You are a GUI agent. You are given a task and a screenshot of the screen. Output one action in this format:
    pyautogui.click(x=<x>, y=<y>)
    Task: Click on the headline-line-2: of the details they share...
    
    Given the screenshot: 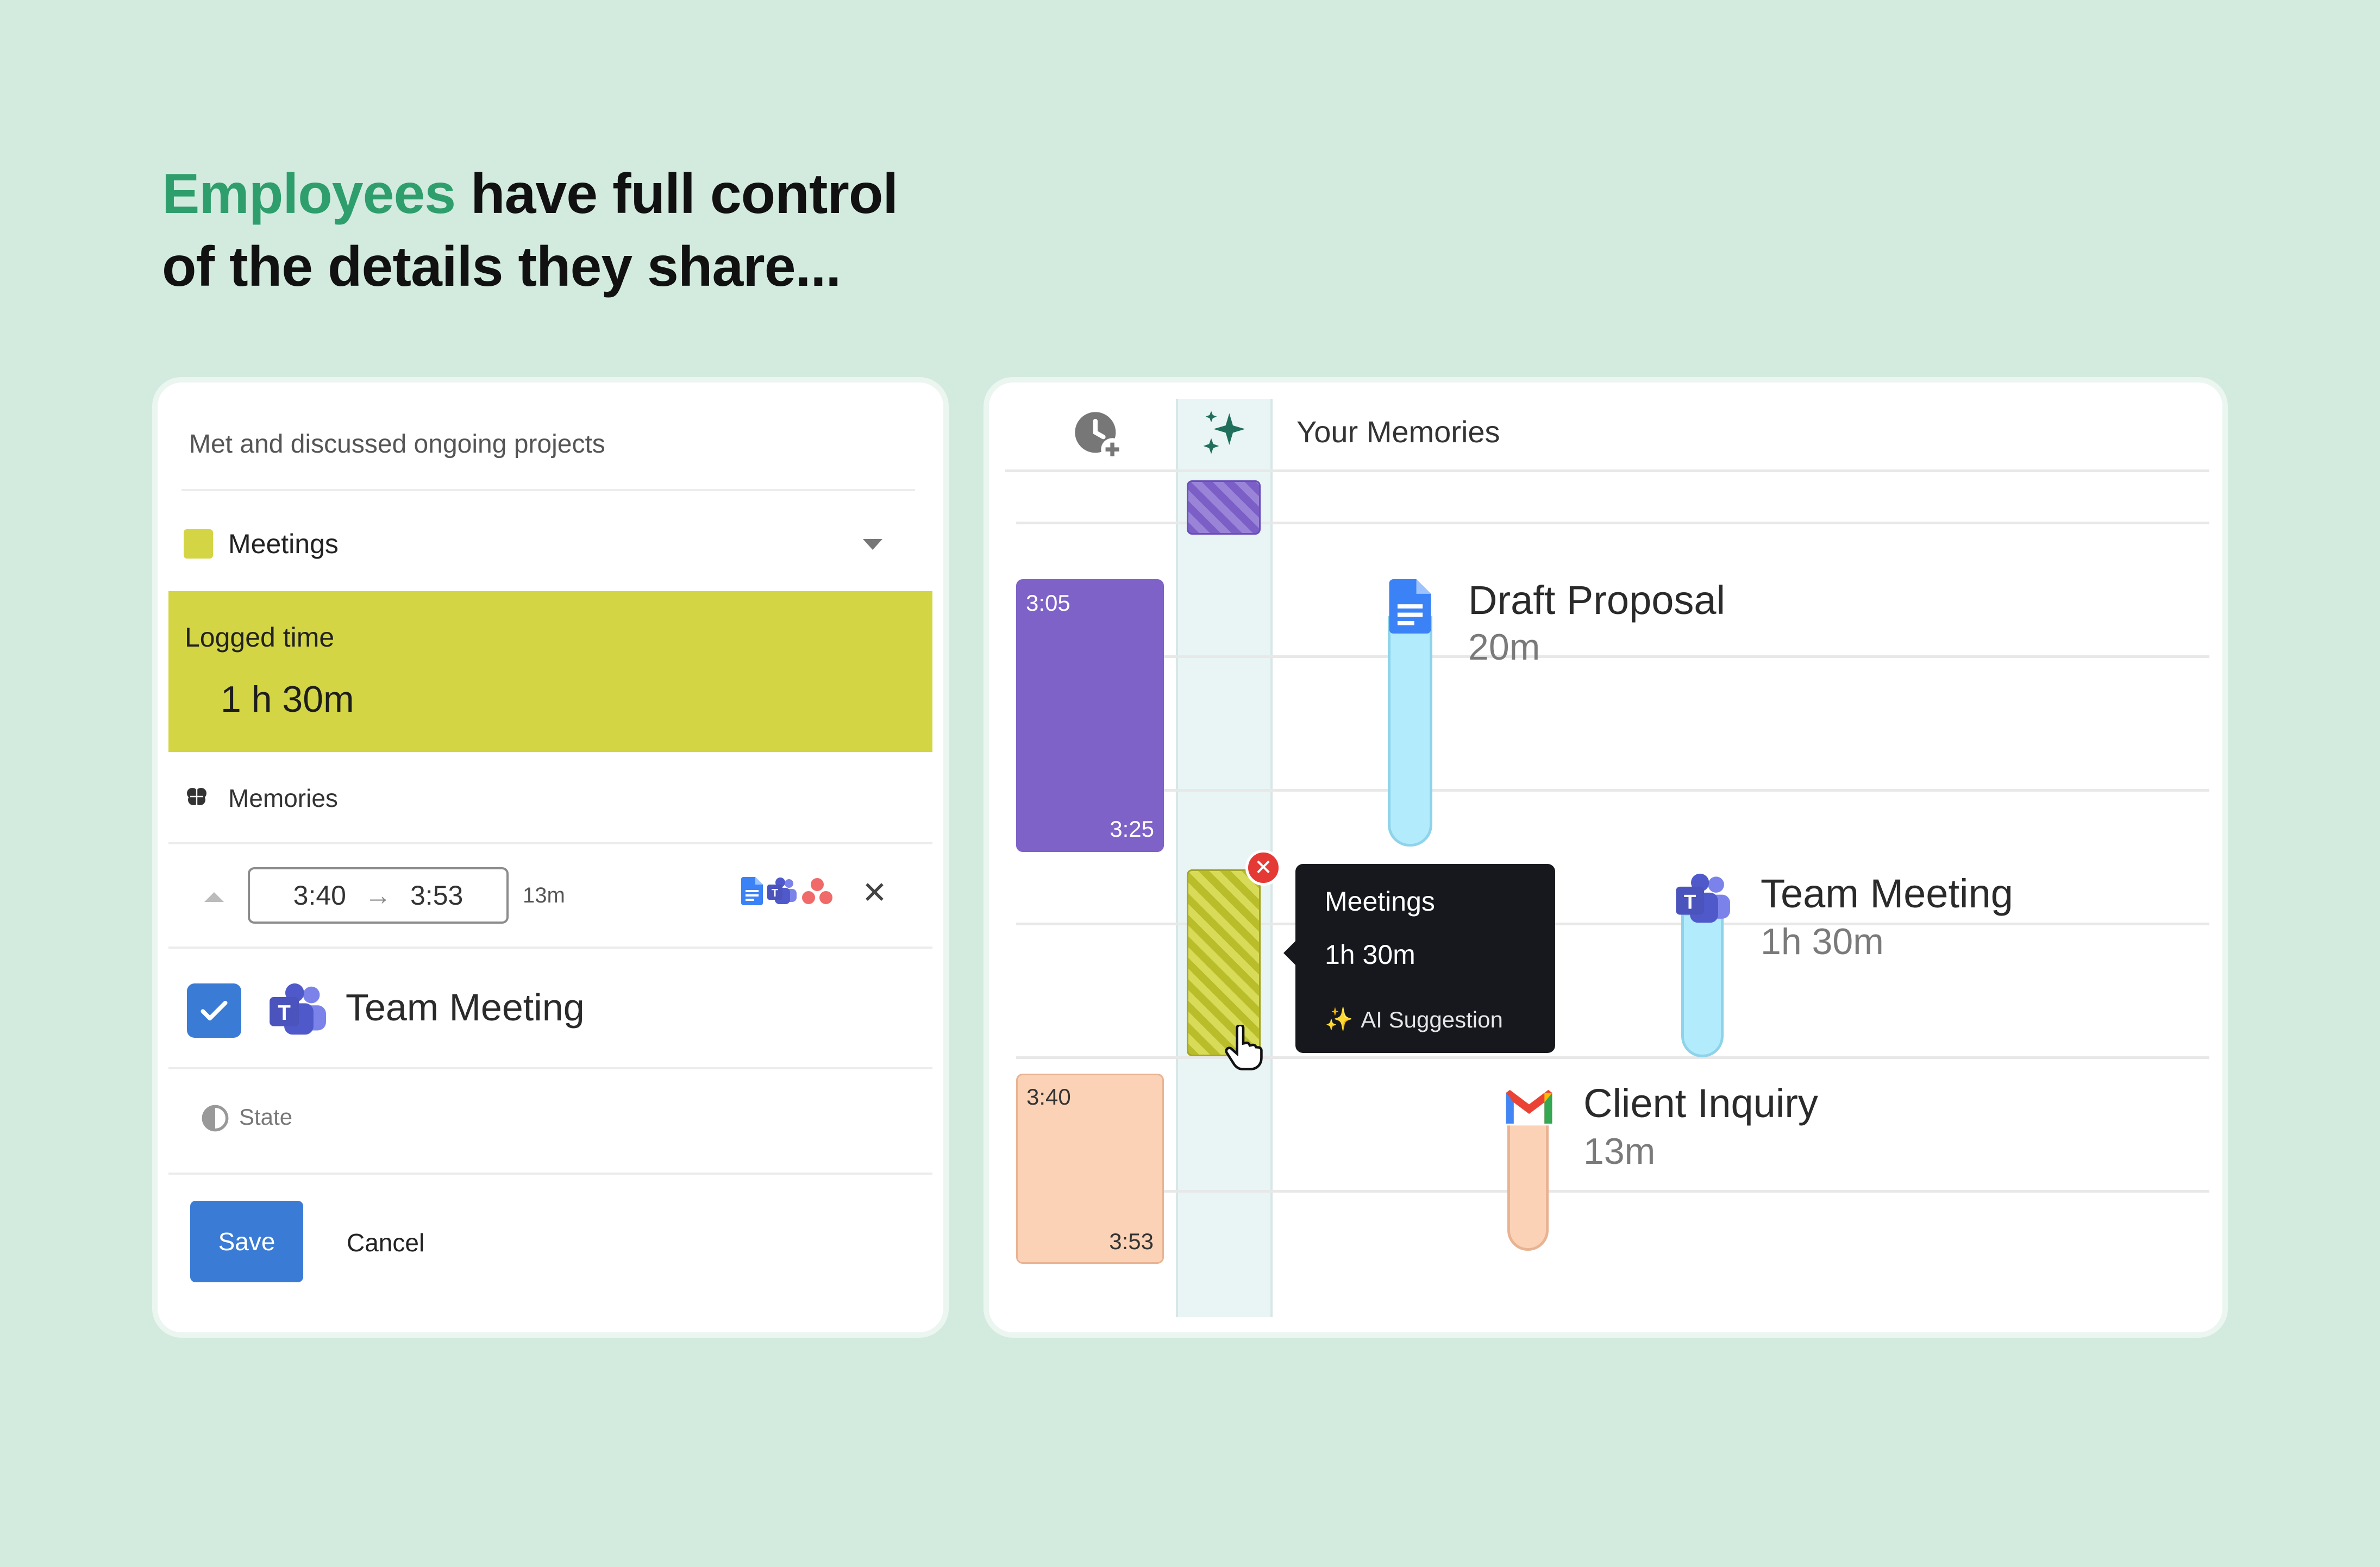 What is the action you would take?
    pyautogui.click(x=501, y=266)
    